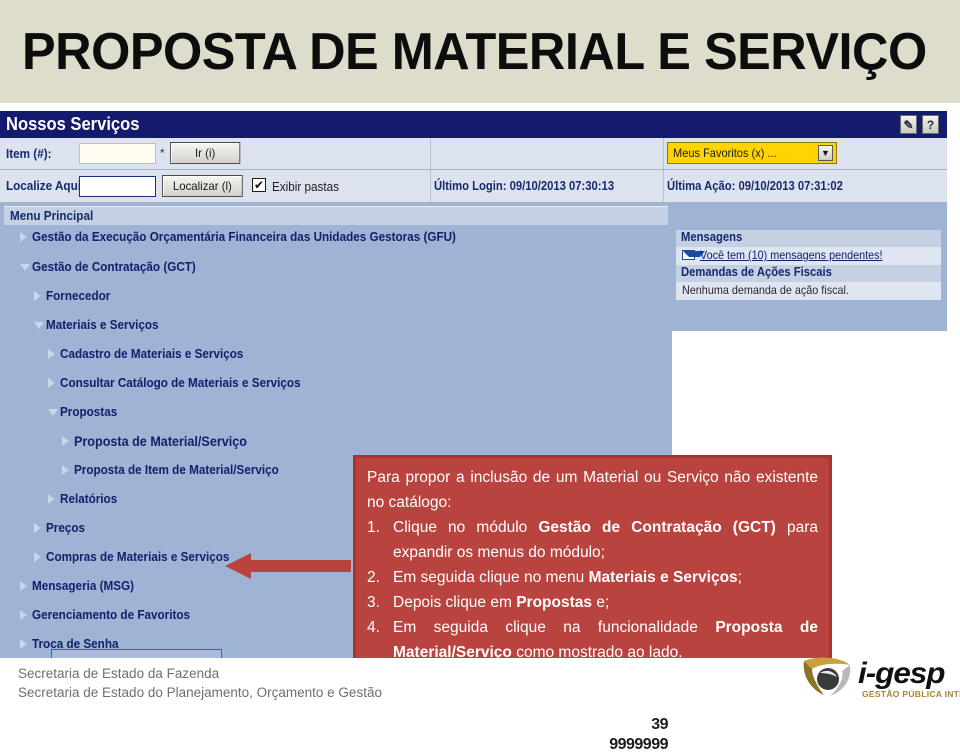 This screenshot has width=960, height=754. I want to click on instruction-step-number: 2., so click(373, 577).